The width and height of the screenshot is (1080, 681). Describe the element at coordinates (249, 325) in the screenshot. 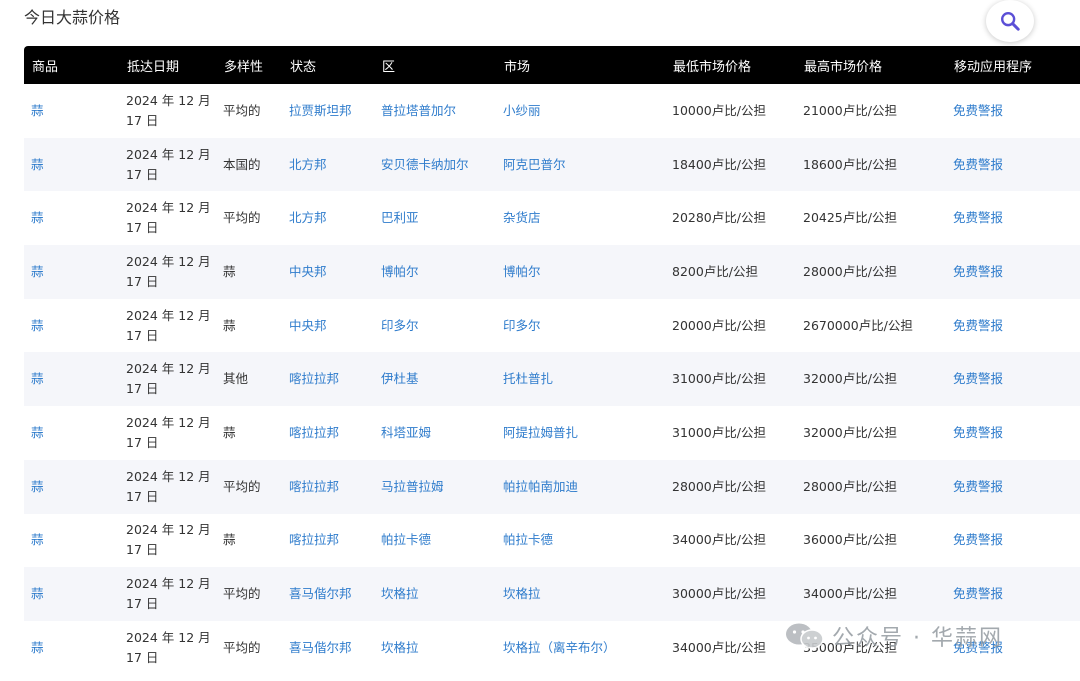

I see `cell-variety: 蒜` at that location.